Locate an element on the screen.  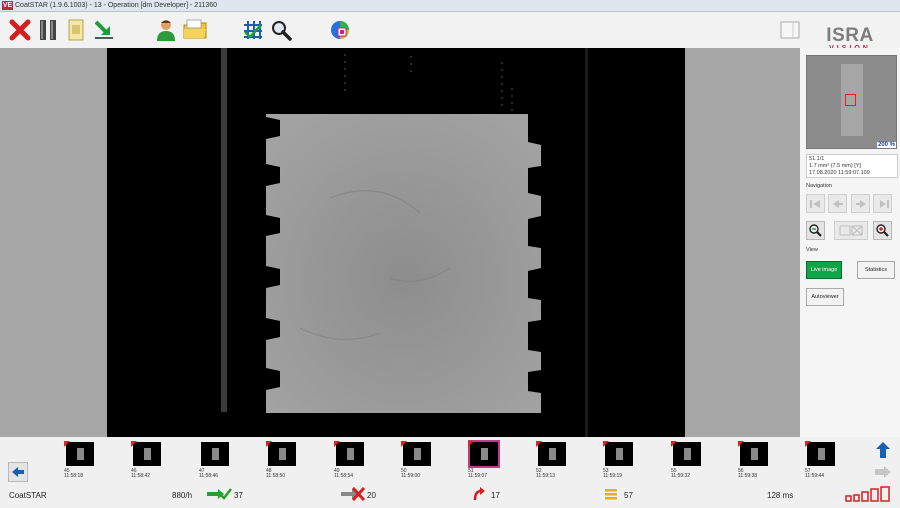
signal-level-icon is located at coordinates (869, 496).